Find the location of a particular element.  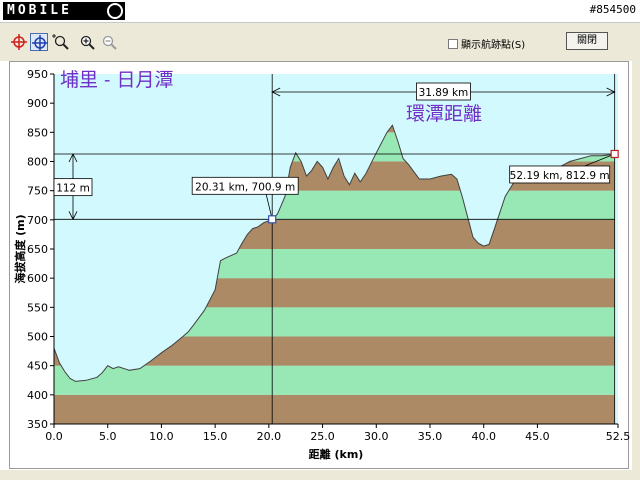

loop-distance-label: 環潭距離 is located at coordinates (444, 114).